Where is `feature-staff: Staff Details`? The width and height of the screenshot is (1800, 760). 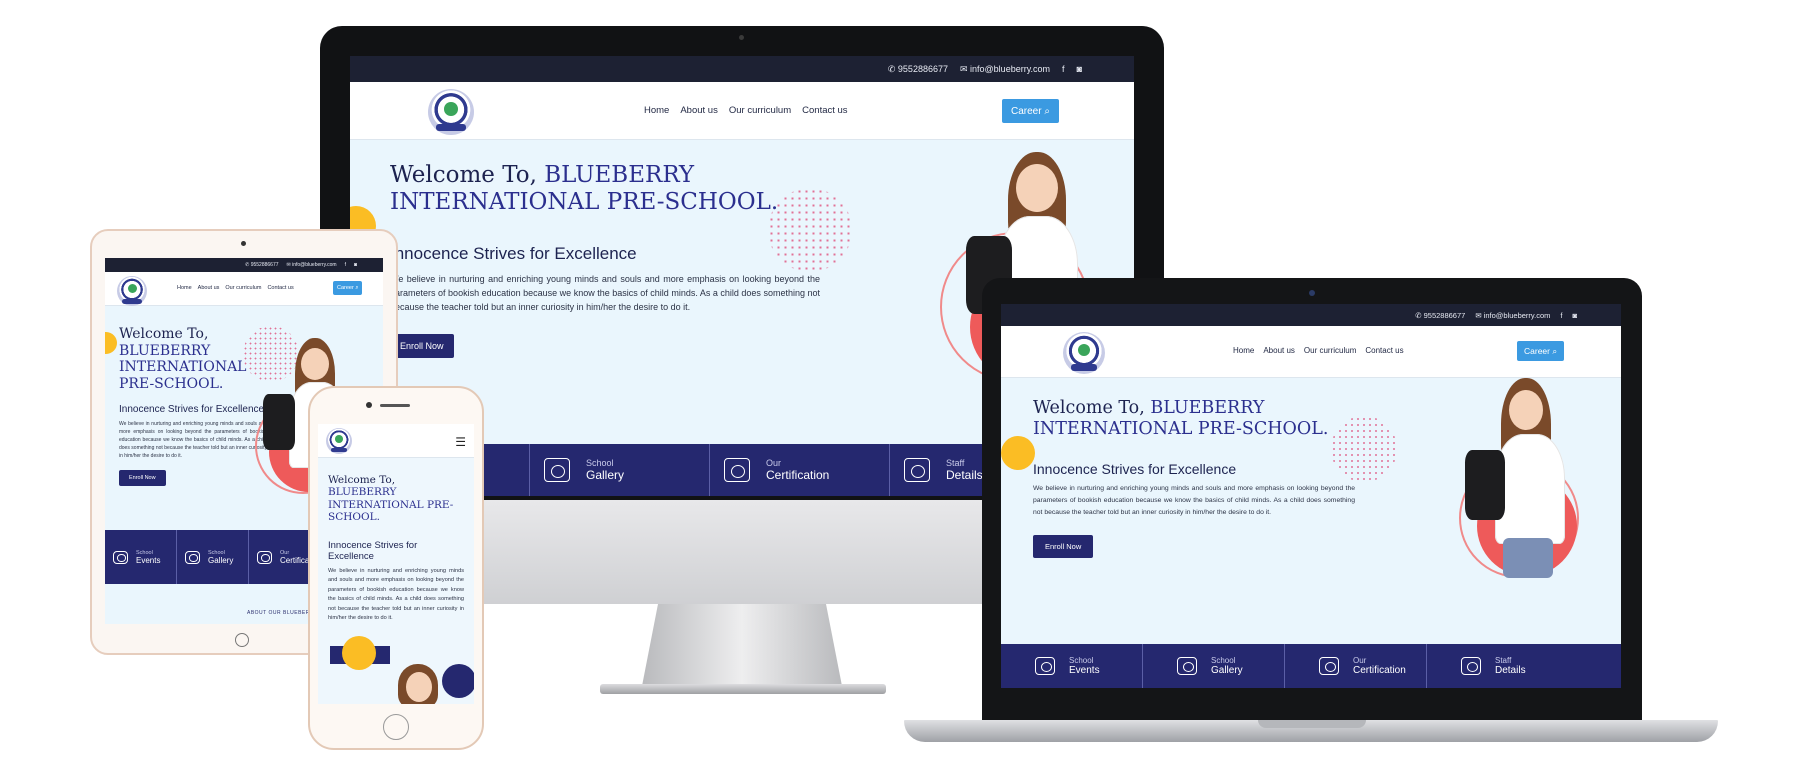 feature-staff: Staff Details is located at coordinates (1498, 666).